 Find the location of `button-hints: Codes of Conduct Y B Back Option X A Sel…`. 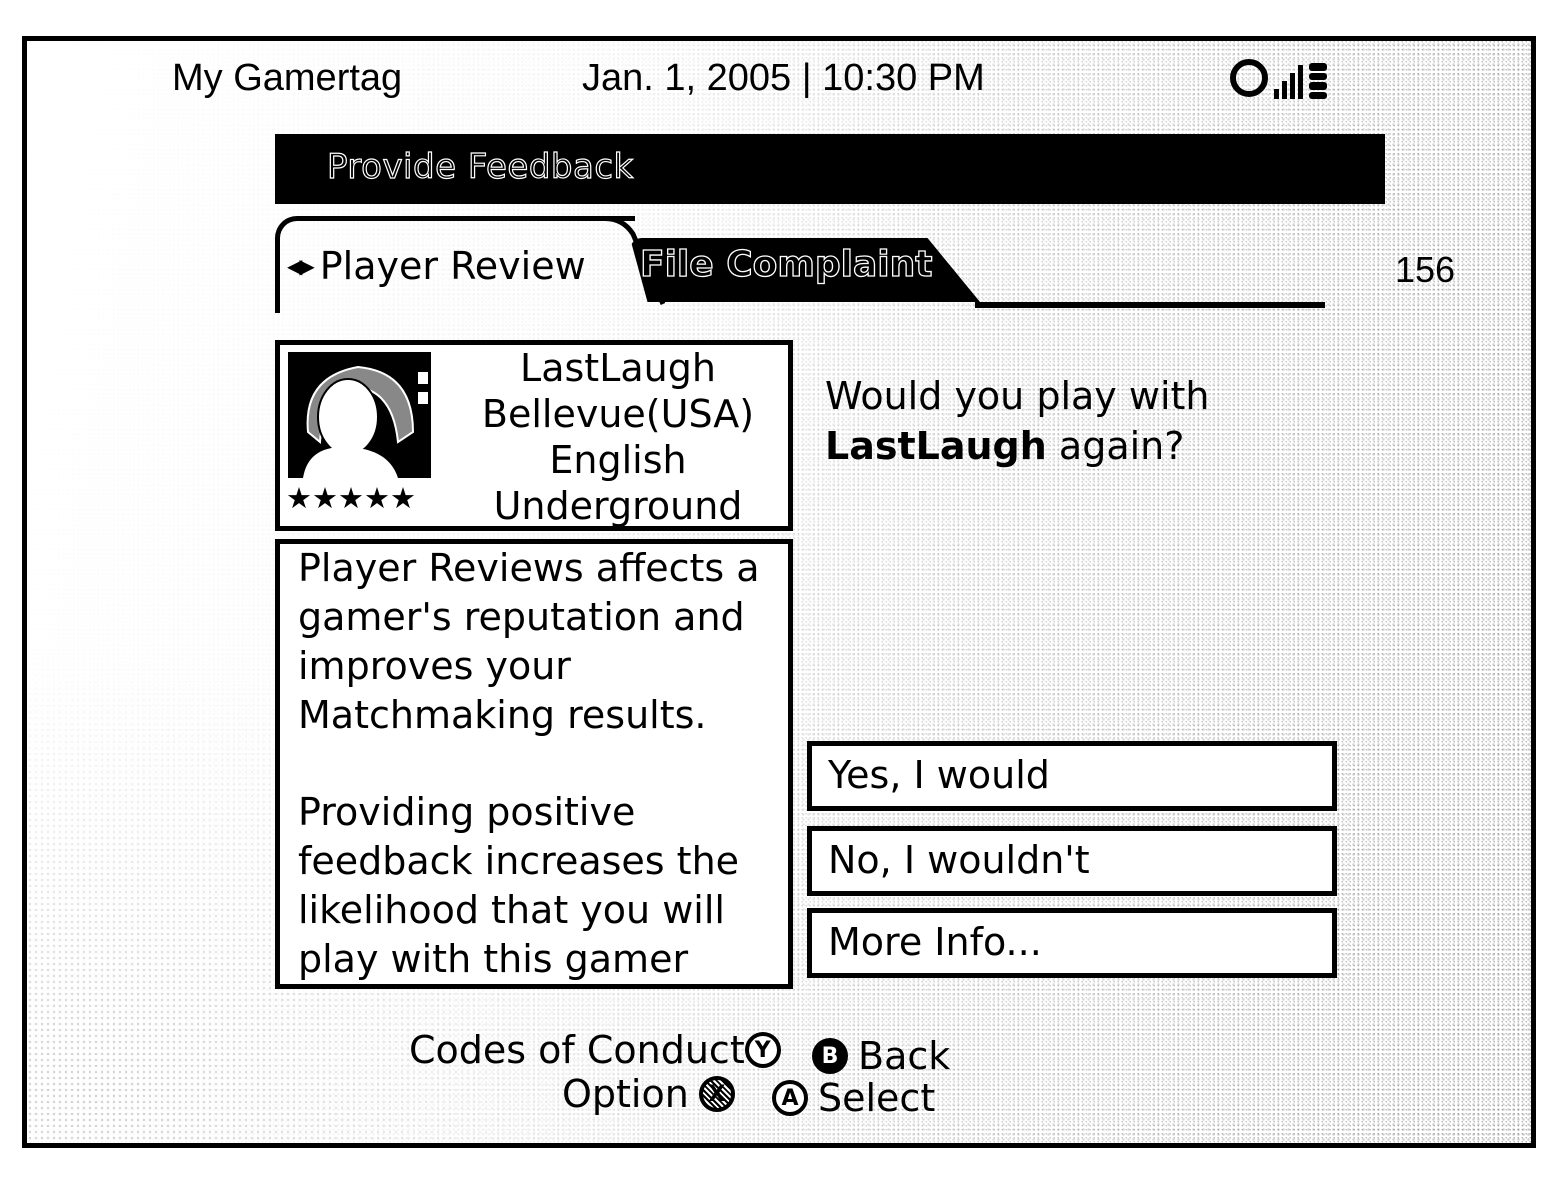

button-hints: Codes of Conduct Y B Back Option X A Sel… is located at coordinates (779, 1076).